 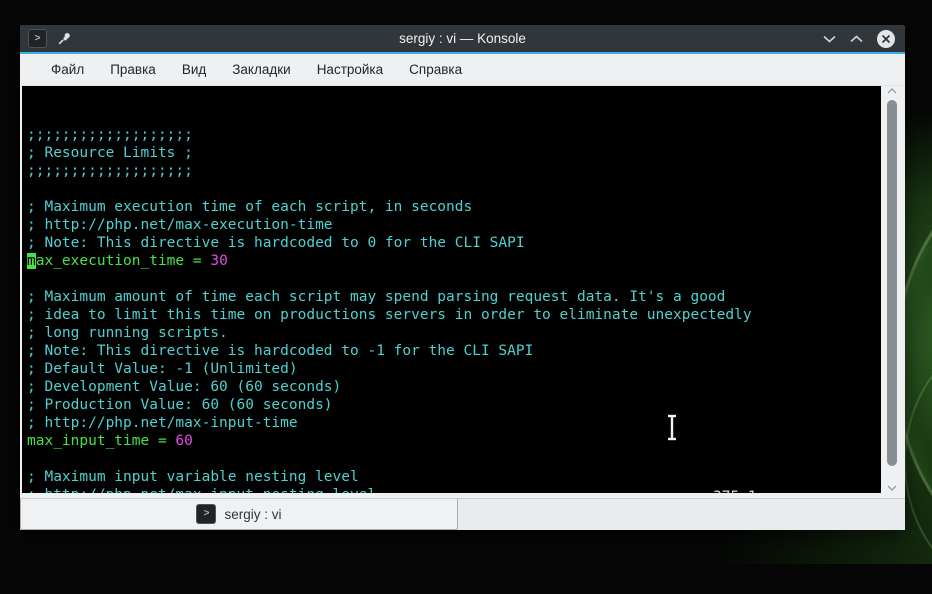 What do you see at coordinates (162, 369) in the screenshot?
I see `terminal-text-comment: ; Default Value: -1 (Unlimited)` at bounding box center [162, 369].